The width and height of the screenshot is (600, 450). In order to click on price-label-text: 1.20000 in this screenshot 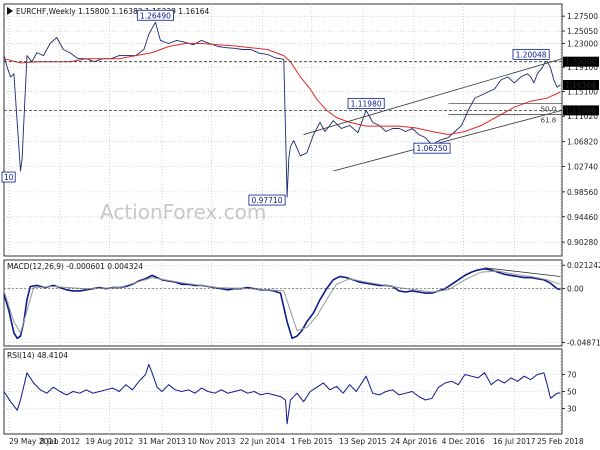, I will do `click(580, 62)`.